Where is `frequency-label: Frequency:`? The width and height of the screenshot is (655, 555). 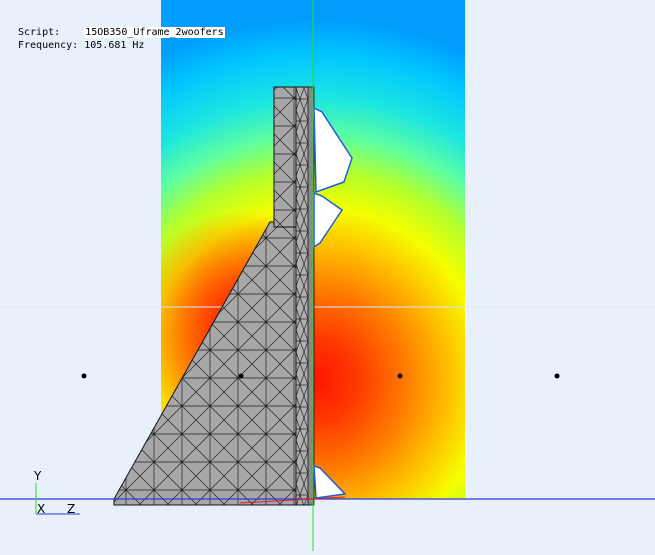 frequency-label: Frequency: is located at coordinates (48, 45).